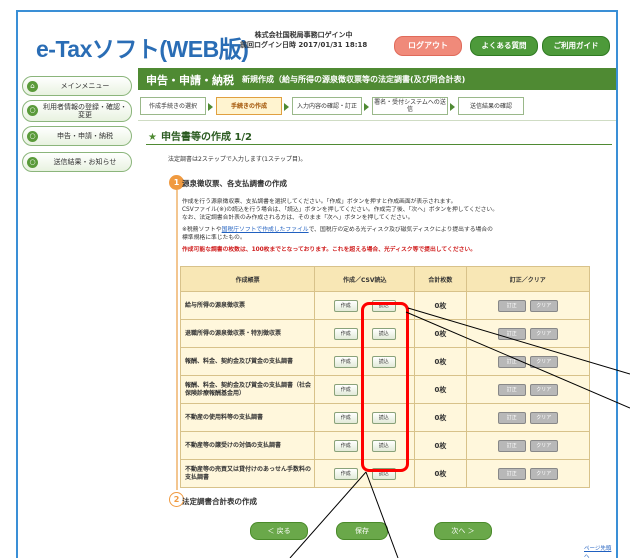 The width and height of the screenshot is (630, 558). I want to click on last-login: 前回ログイン日時 2017/01/31 18:18, so click(304, 45).